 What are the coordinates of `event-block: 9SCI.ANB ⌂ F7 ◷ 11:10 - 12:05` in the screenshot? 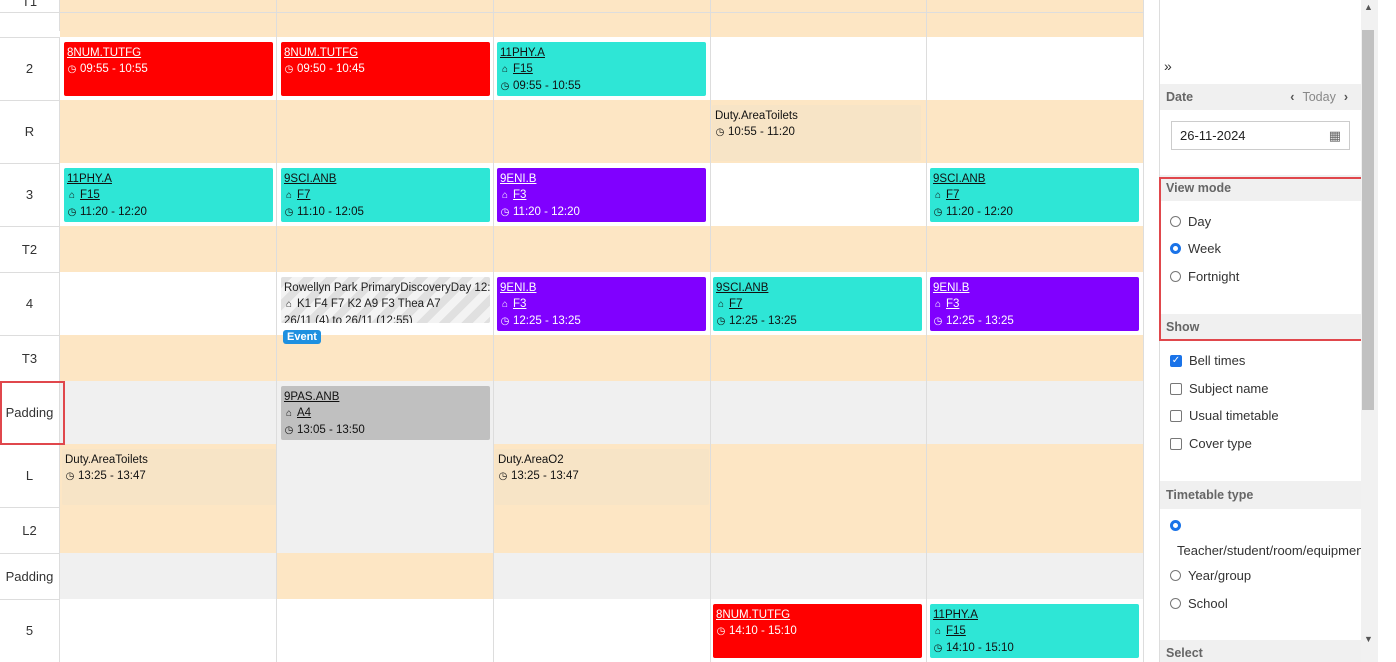 It's located at (385, 195).